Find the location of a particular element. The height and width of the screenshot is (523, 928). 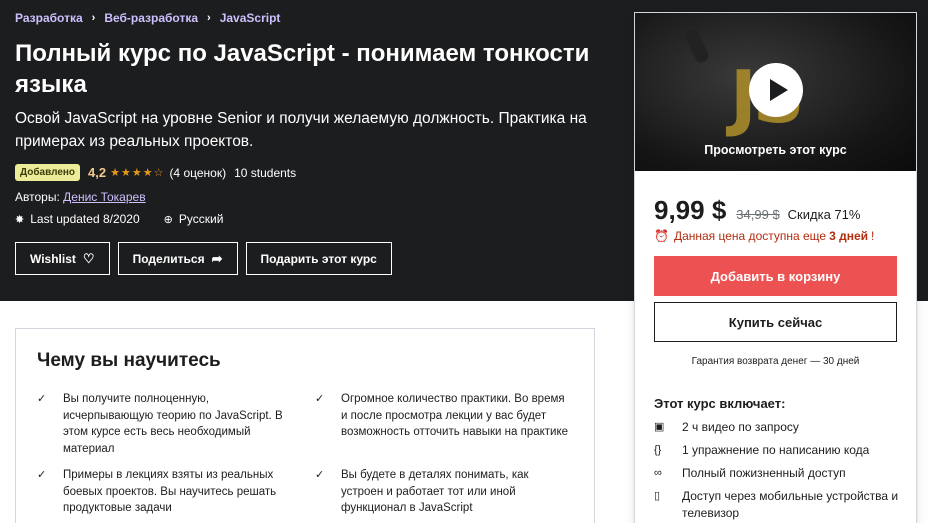

play-icon is located at coordinates (778, 90).